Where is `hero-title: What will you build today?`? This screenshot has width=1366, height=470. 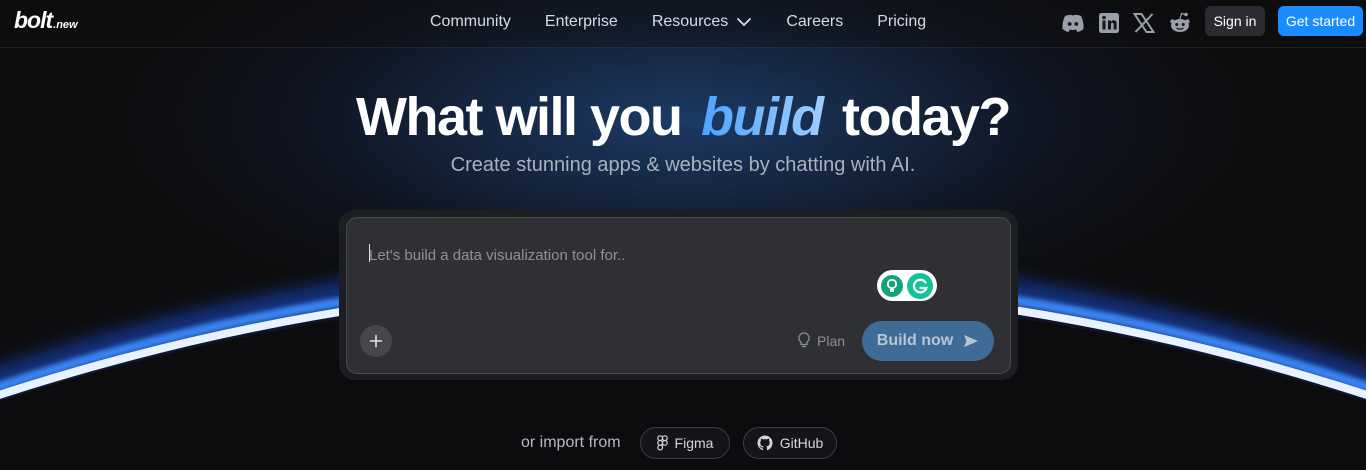
hero-title: What will you build today? is located at coordinates (683, 117).